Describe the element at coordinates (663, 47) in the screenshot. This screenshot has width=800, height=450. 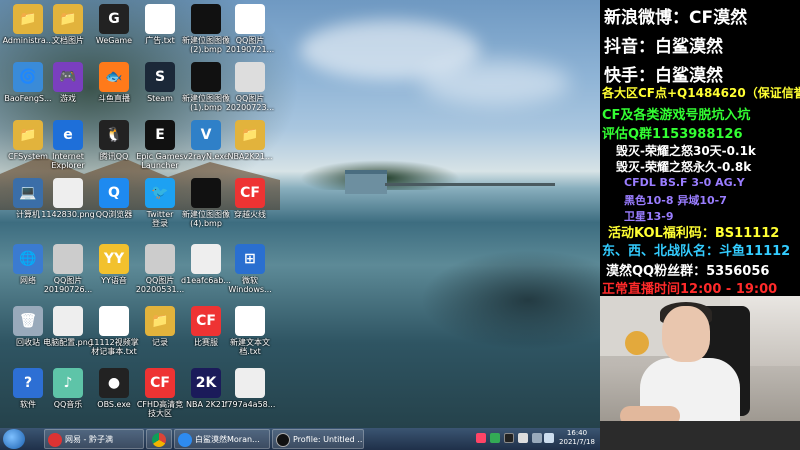
I see `overlay-line: 抖音：白鲨漠然` at that location.